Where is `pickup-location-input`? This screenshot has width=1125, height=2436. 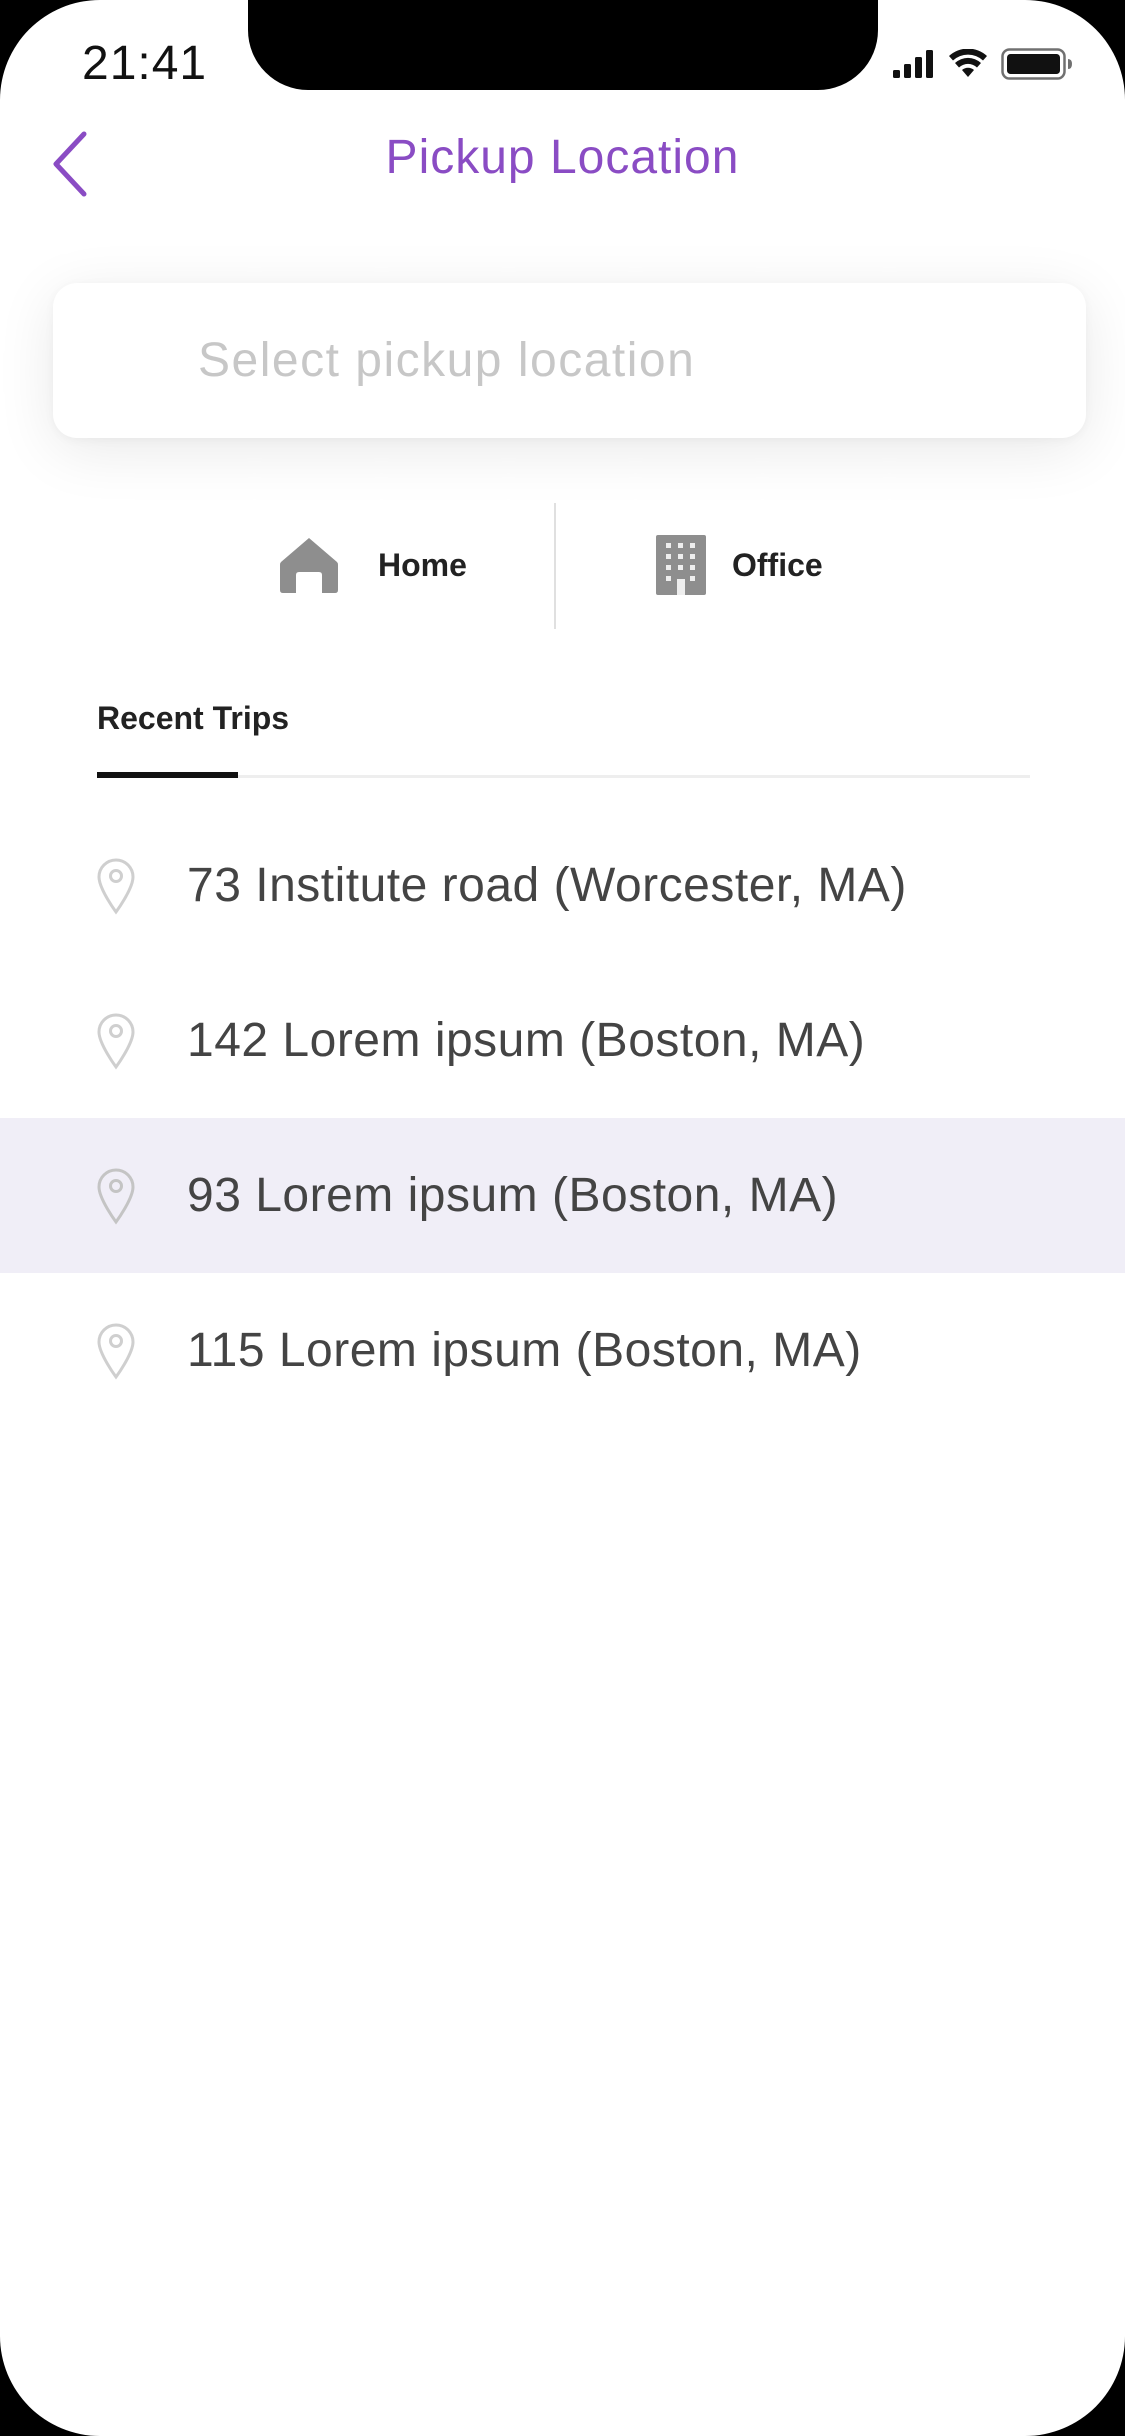 pickup-location-input is located at coordinates (569, 360).